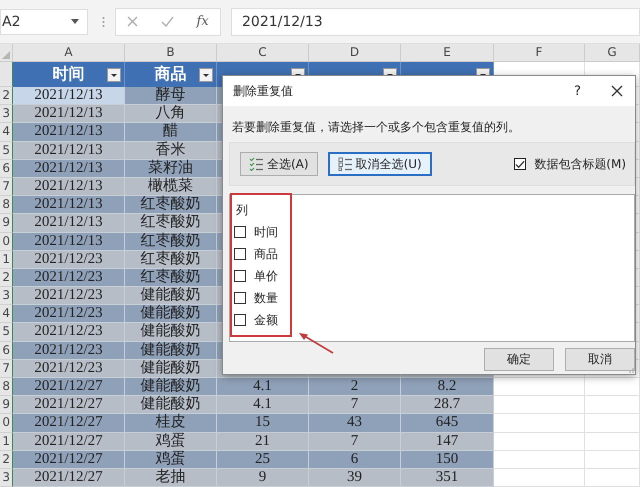 The width and height of the screenshot is (640, 487). I want to click on table-header: 商品, so click(171, 74).